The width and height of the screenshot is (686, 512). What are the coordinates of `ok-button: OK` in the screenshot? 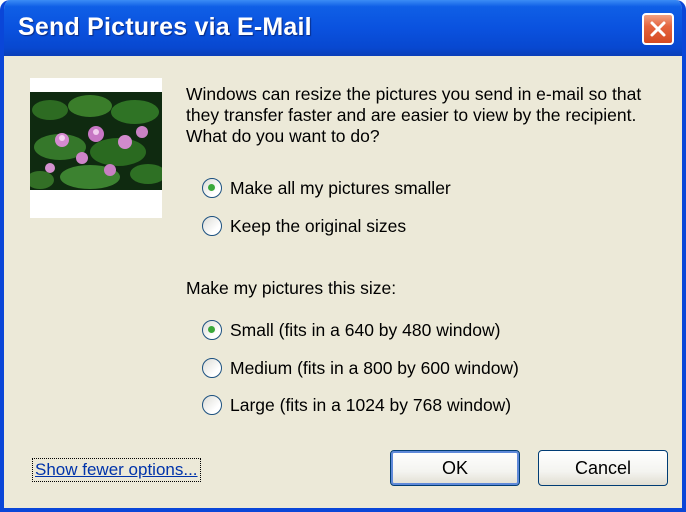 It's located at (455, 468).